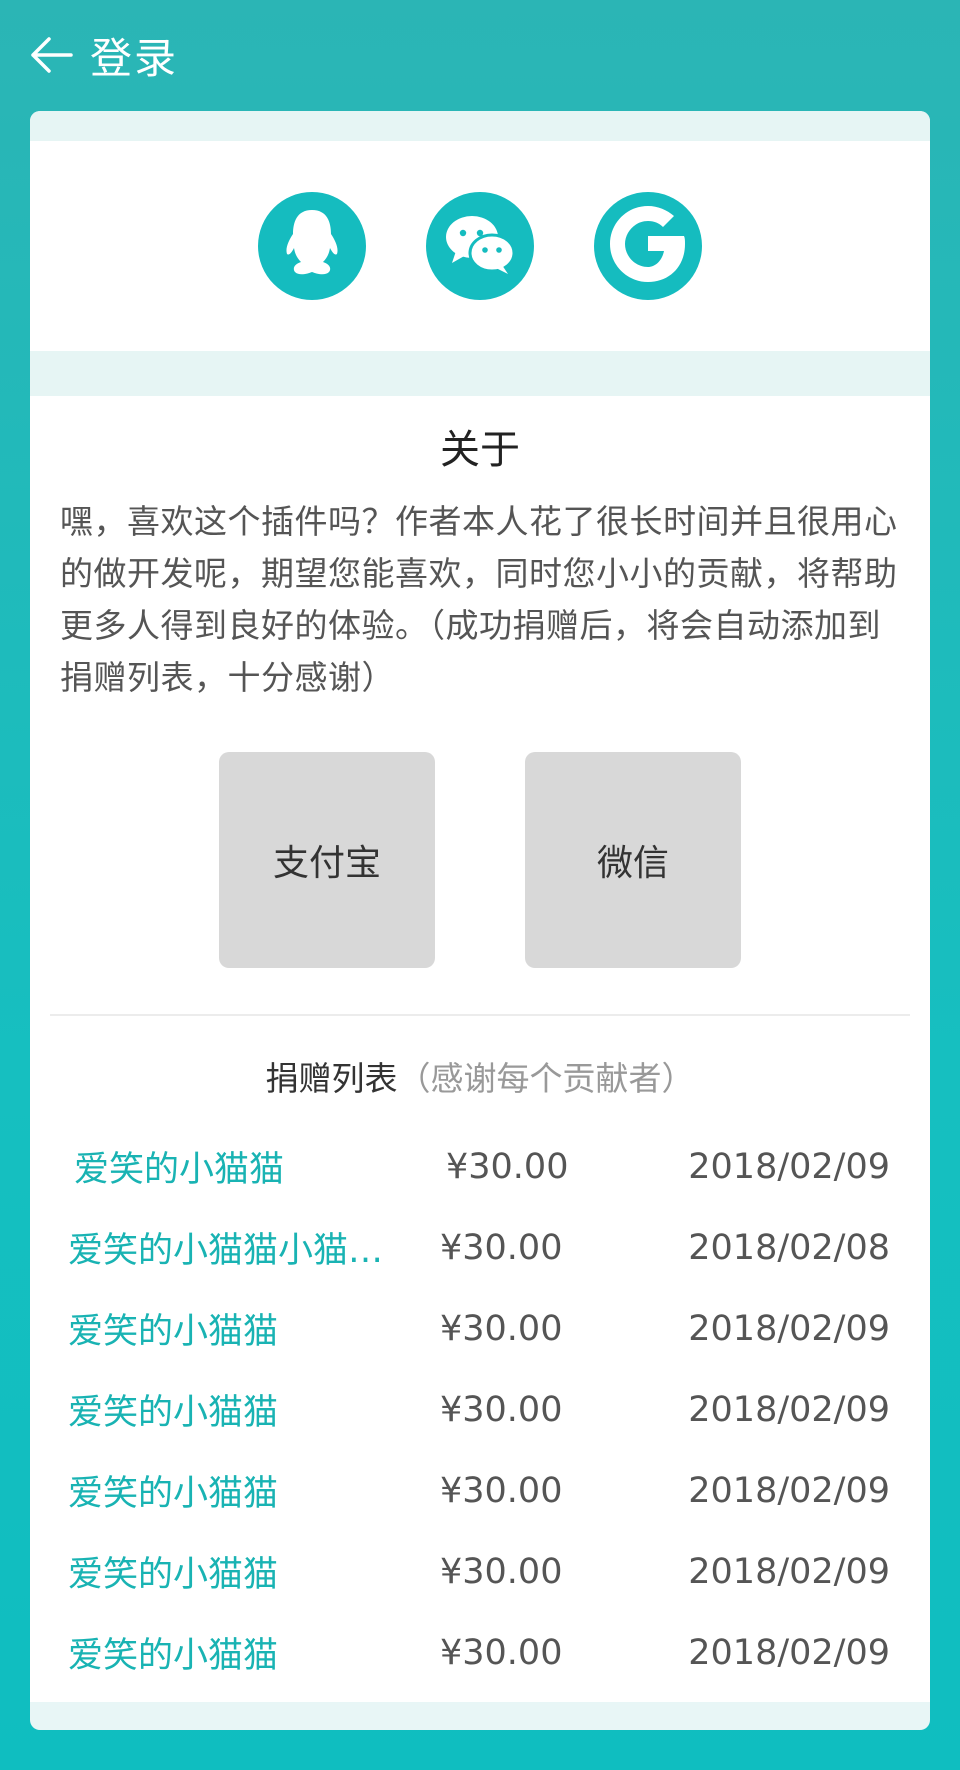 This screenshot has width=960, height=1770. What do you see at coordinates (51, 55) in the screenshot?
I see `arrow-left-icon` at bounding box center [51, 55].